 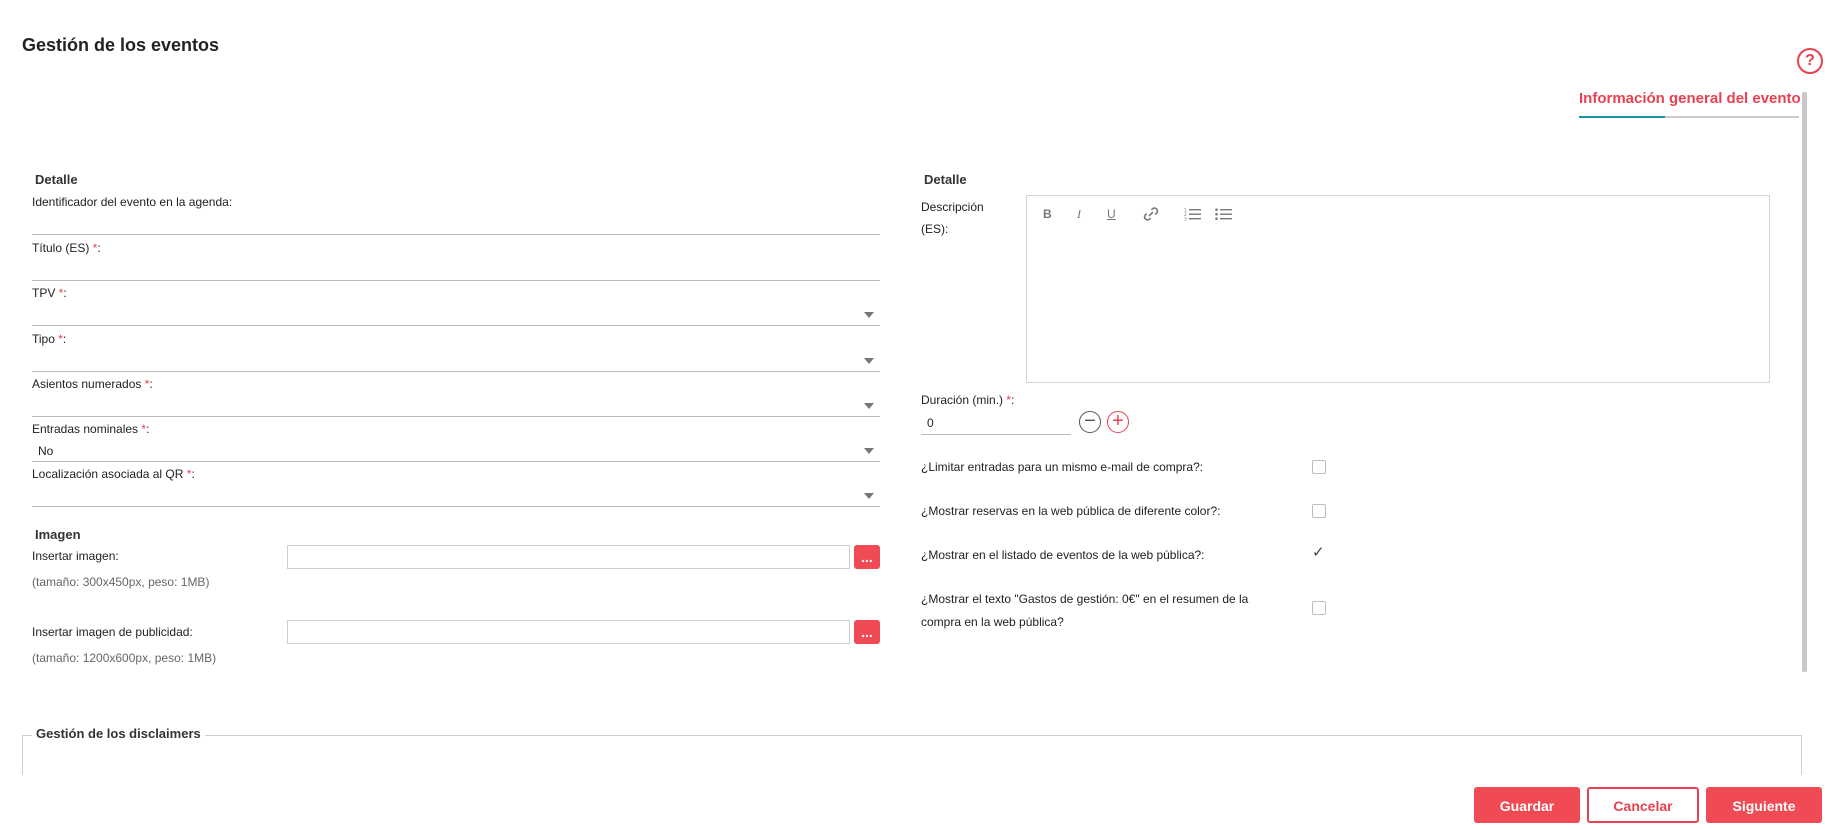 What do you see at coordinates (1193, 216) in the screenshot?
I see `ordered-list-icon: 123` at bounding box center [1193, 216].